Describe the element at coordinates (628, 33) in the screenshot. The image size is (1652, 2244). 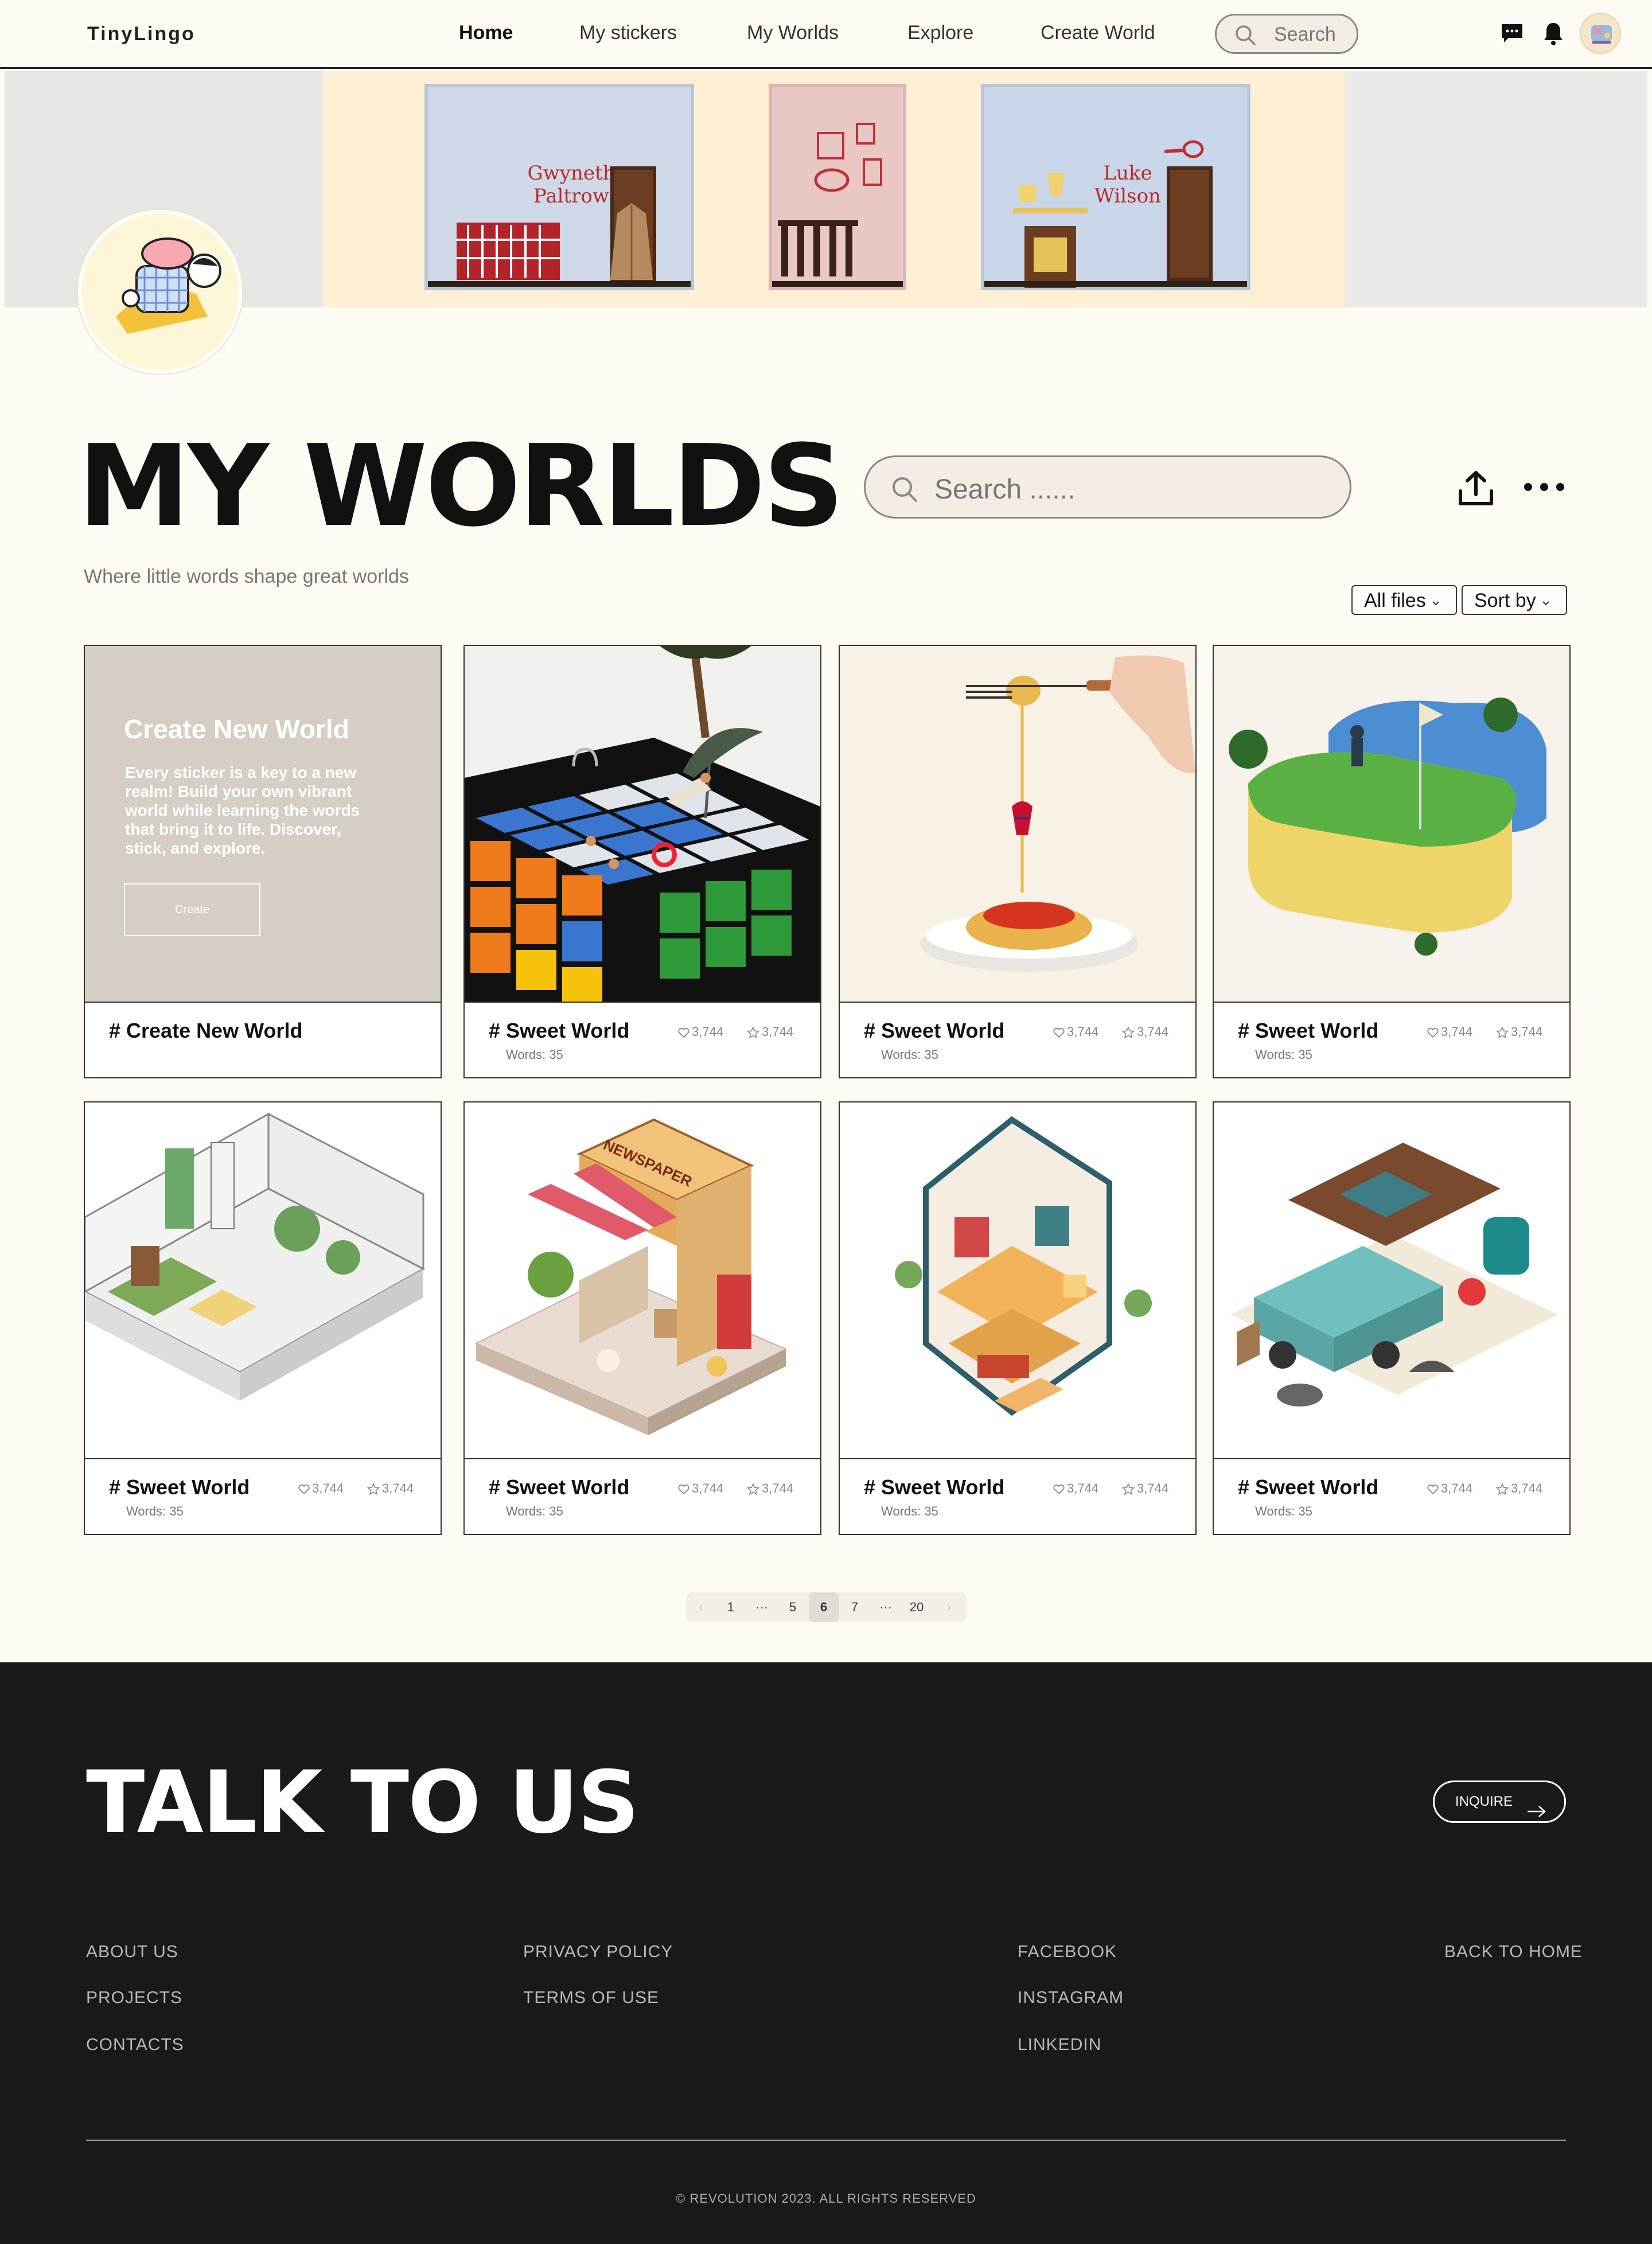
I see `nav-my-stickers: My stickers` at that location.